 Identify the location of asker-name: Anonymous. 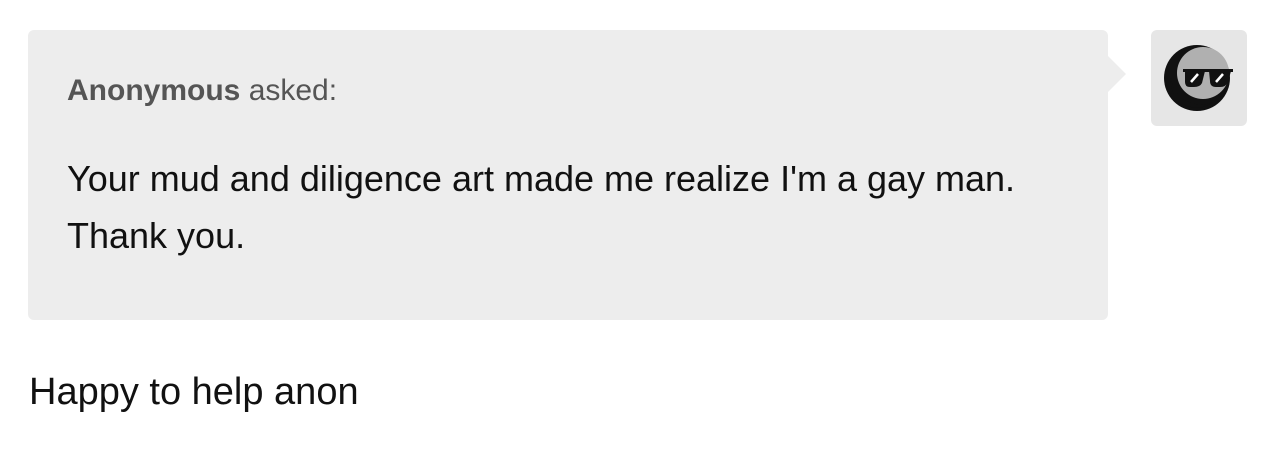
(154, 90).